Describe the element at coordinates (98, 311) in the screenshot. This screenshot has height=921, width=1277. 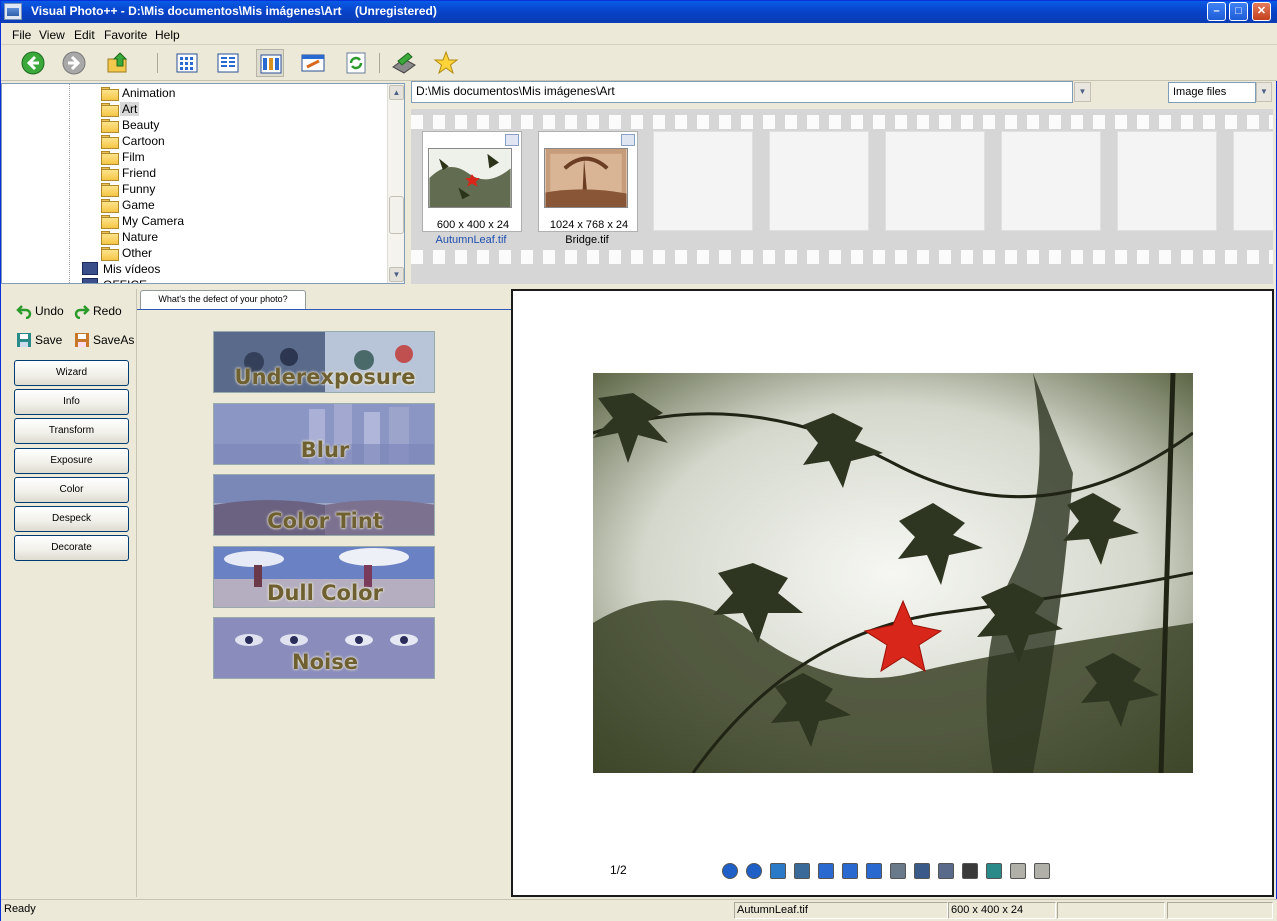
I see `redo-button: Redo` at that location.